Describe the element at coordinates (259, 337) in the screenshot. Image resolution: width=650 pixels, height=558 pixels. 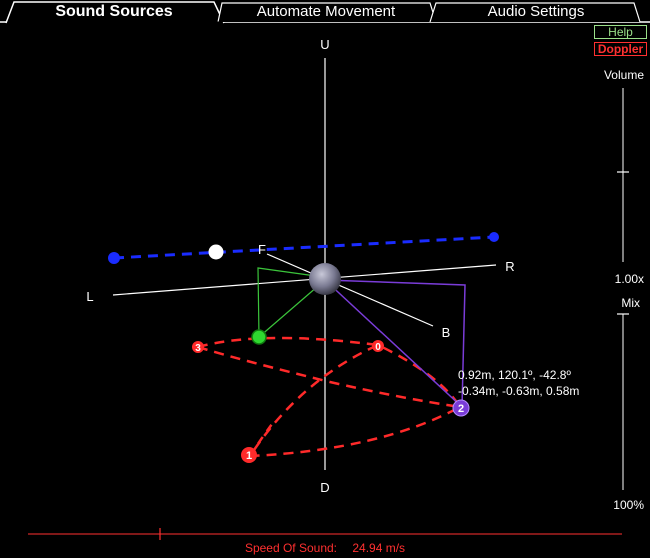
I see `green-source-handle` at that location.